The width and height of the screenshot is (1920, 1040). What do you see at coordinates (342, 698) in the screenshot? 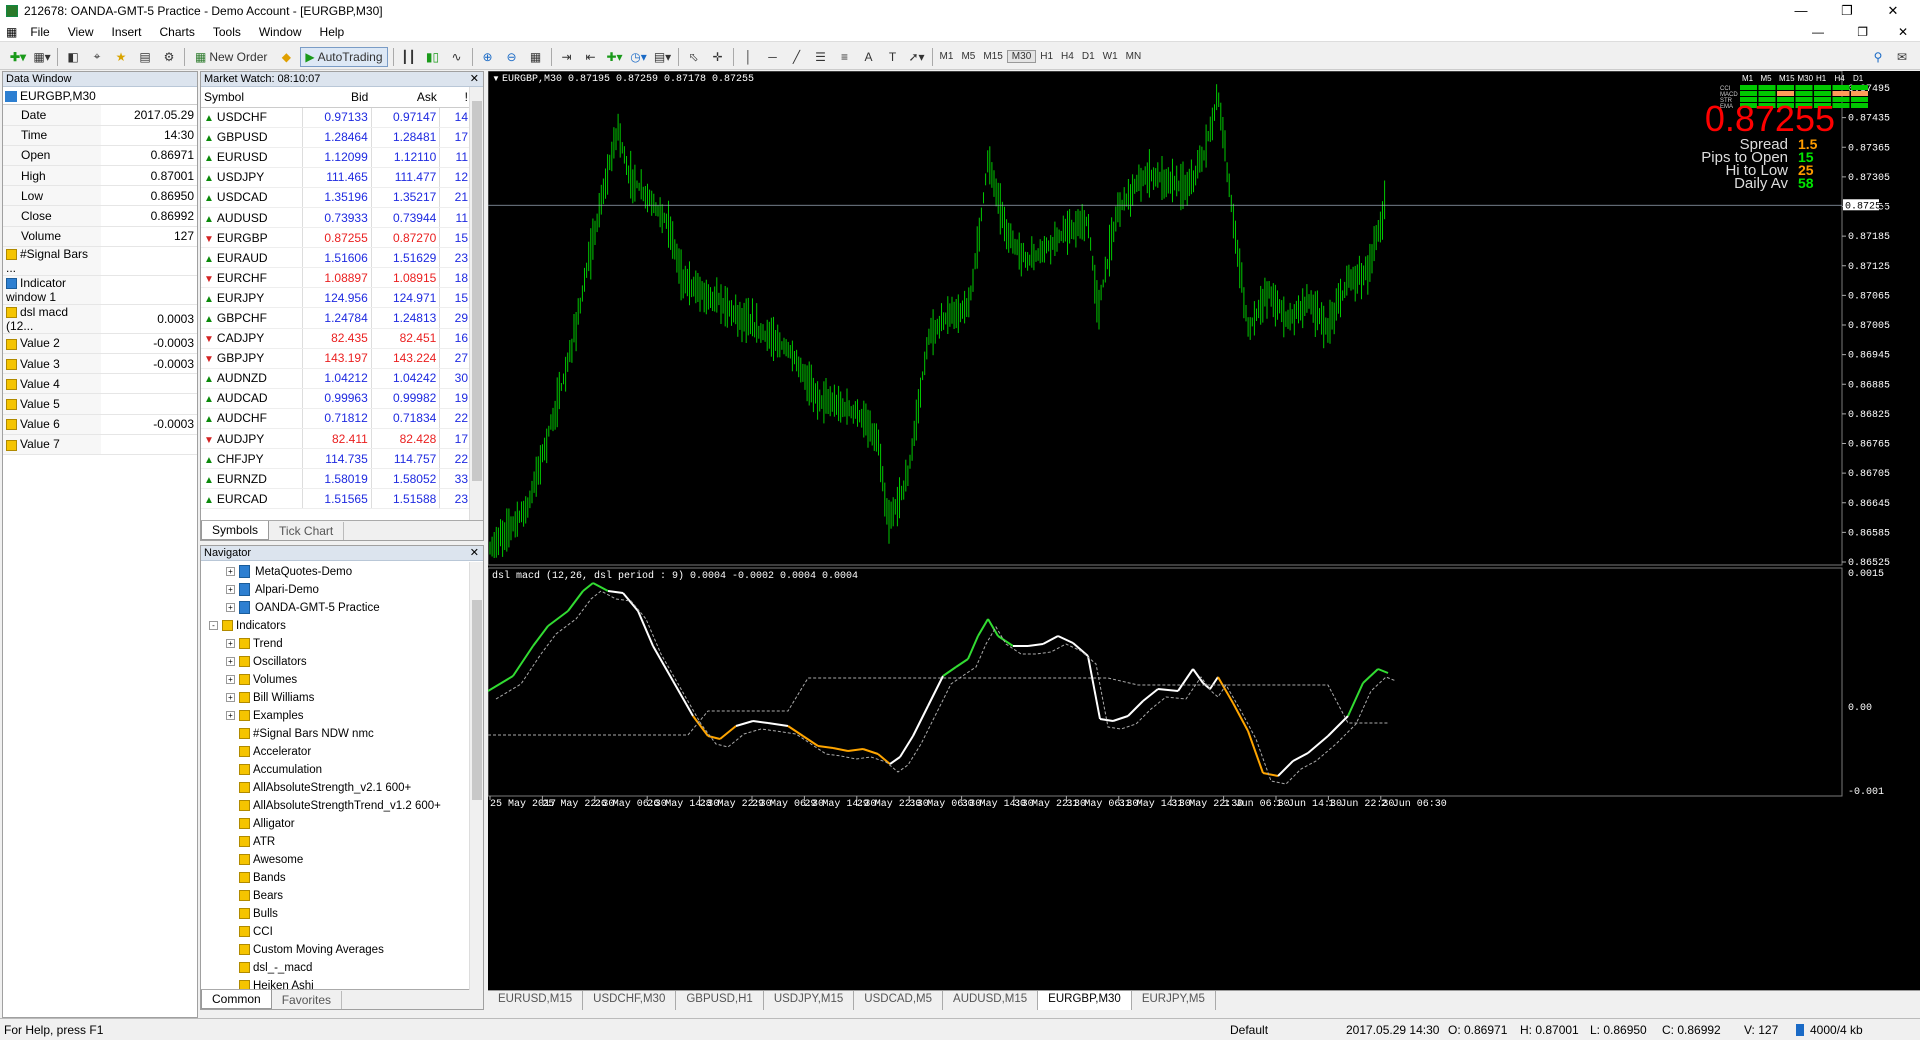
I see `nav-folder: + Bill Williams` at bounding box center [342, 698].